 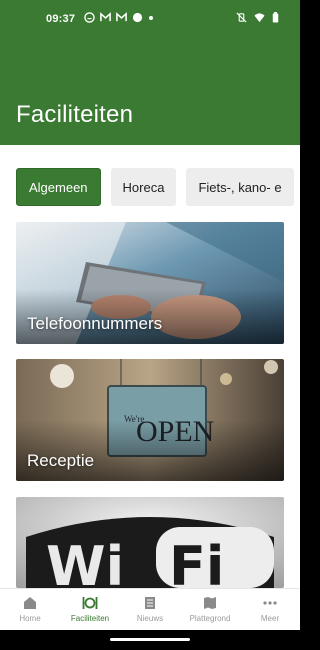 What do you see at coordinates (95, 323) in the screenshot?
I see `card-label: Telefoonnummers` at bounding box center [95, 323].